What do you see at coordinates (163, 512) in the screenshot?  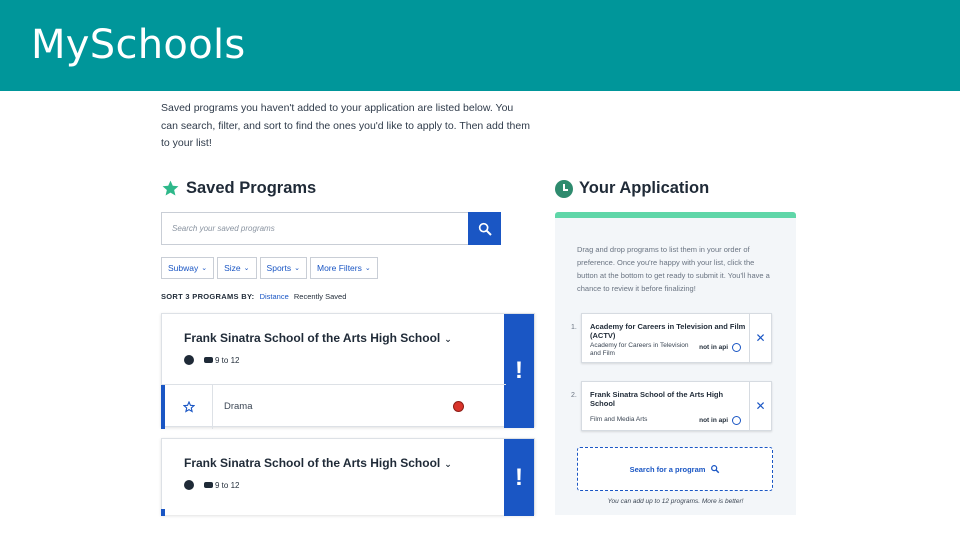 I see `selected-indicator` at bounding box center [163, 512].